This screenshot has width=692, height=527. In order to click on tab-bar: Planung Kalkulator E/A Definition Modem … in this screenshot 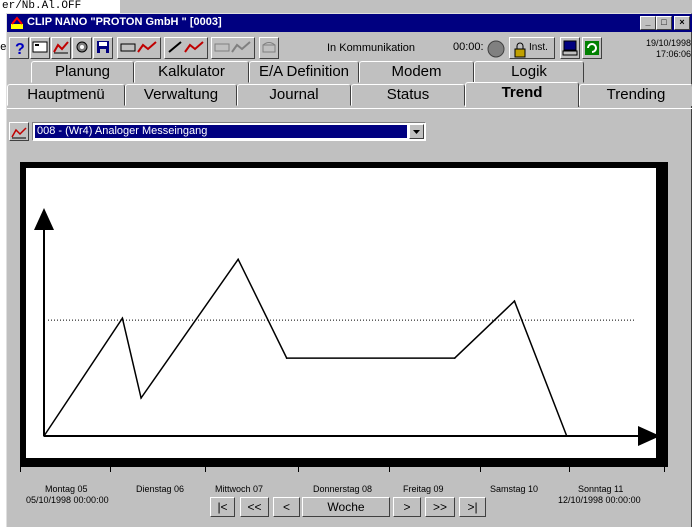, I will do `click(349, 85)`.